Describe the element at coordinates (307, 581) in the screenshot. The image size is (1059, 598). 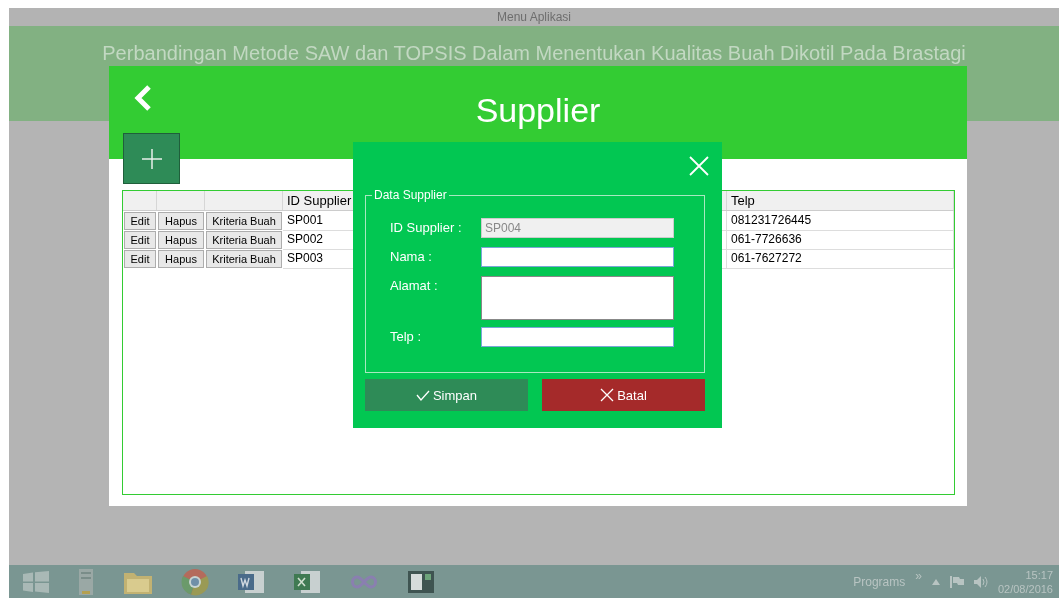
I see `excel-icon` at that location.